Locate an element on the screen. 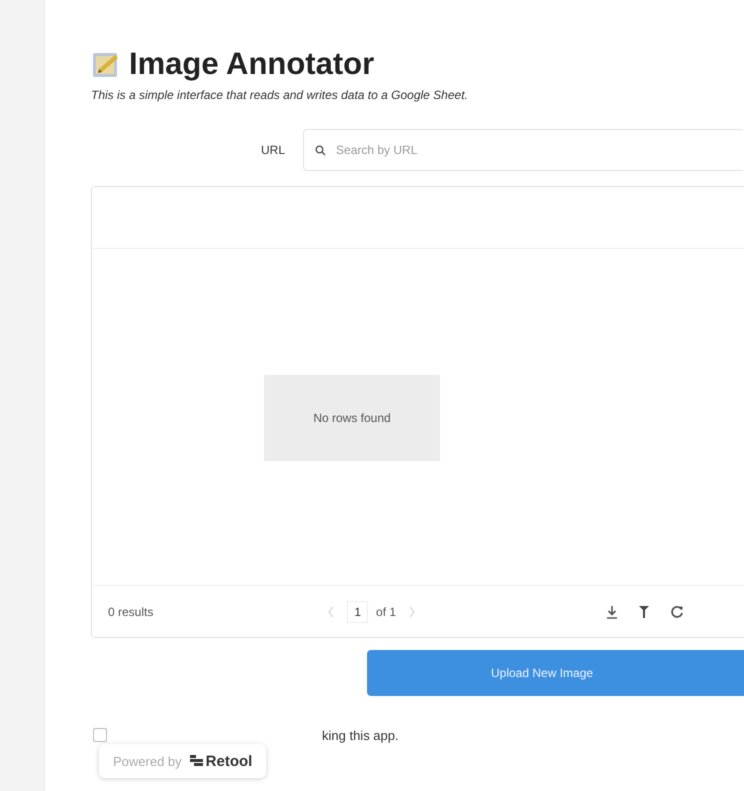 The height and width of the screenshot is (791, 744). url-label: URL is located at coordinates (273, 150).